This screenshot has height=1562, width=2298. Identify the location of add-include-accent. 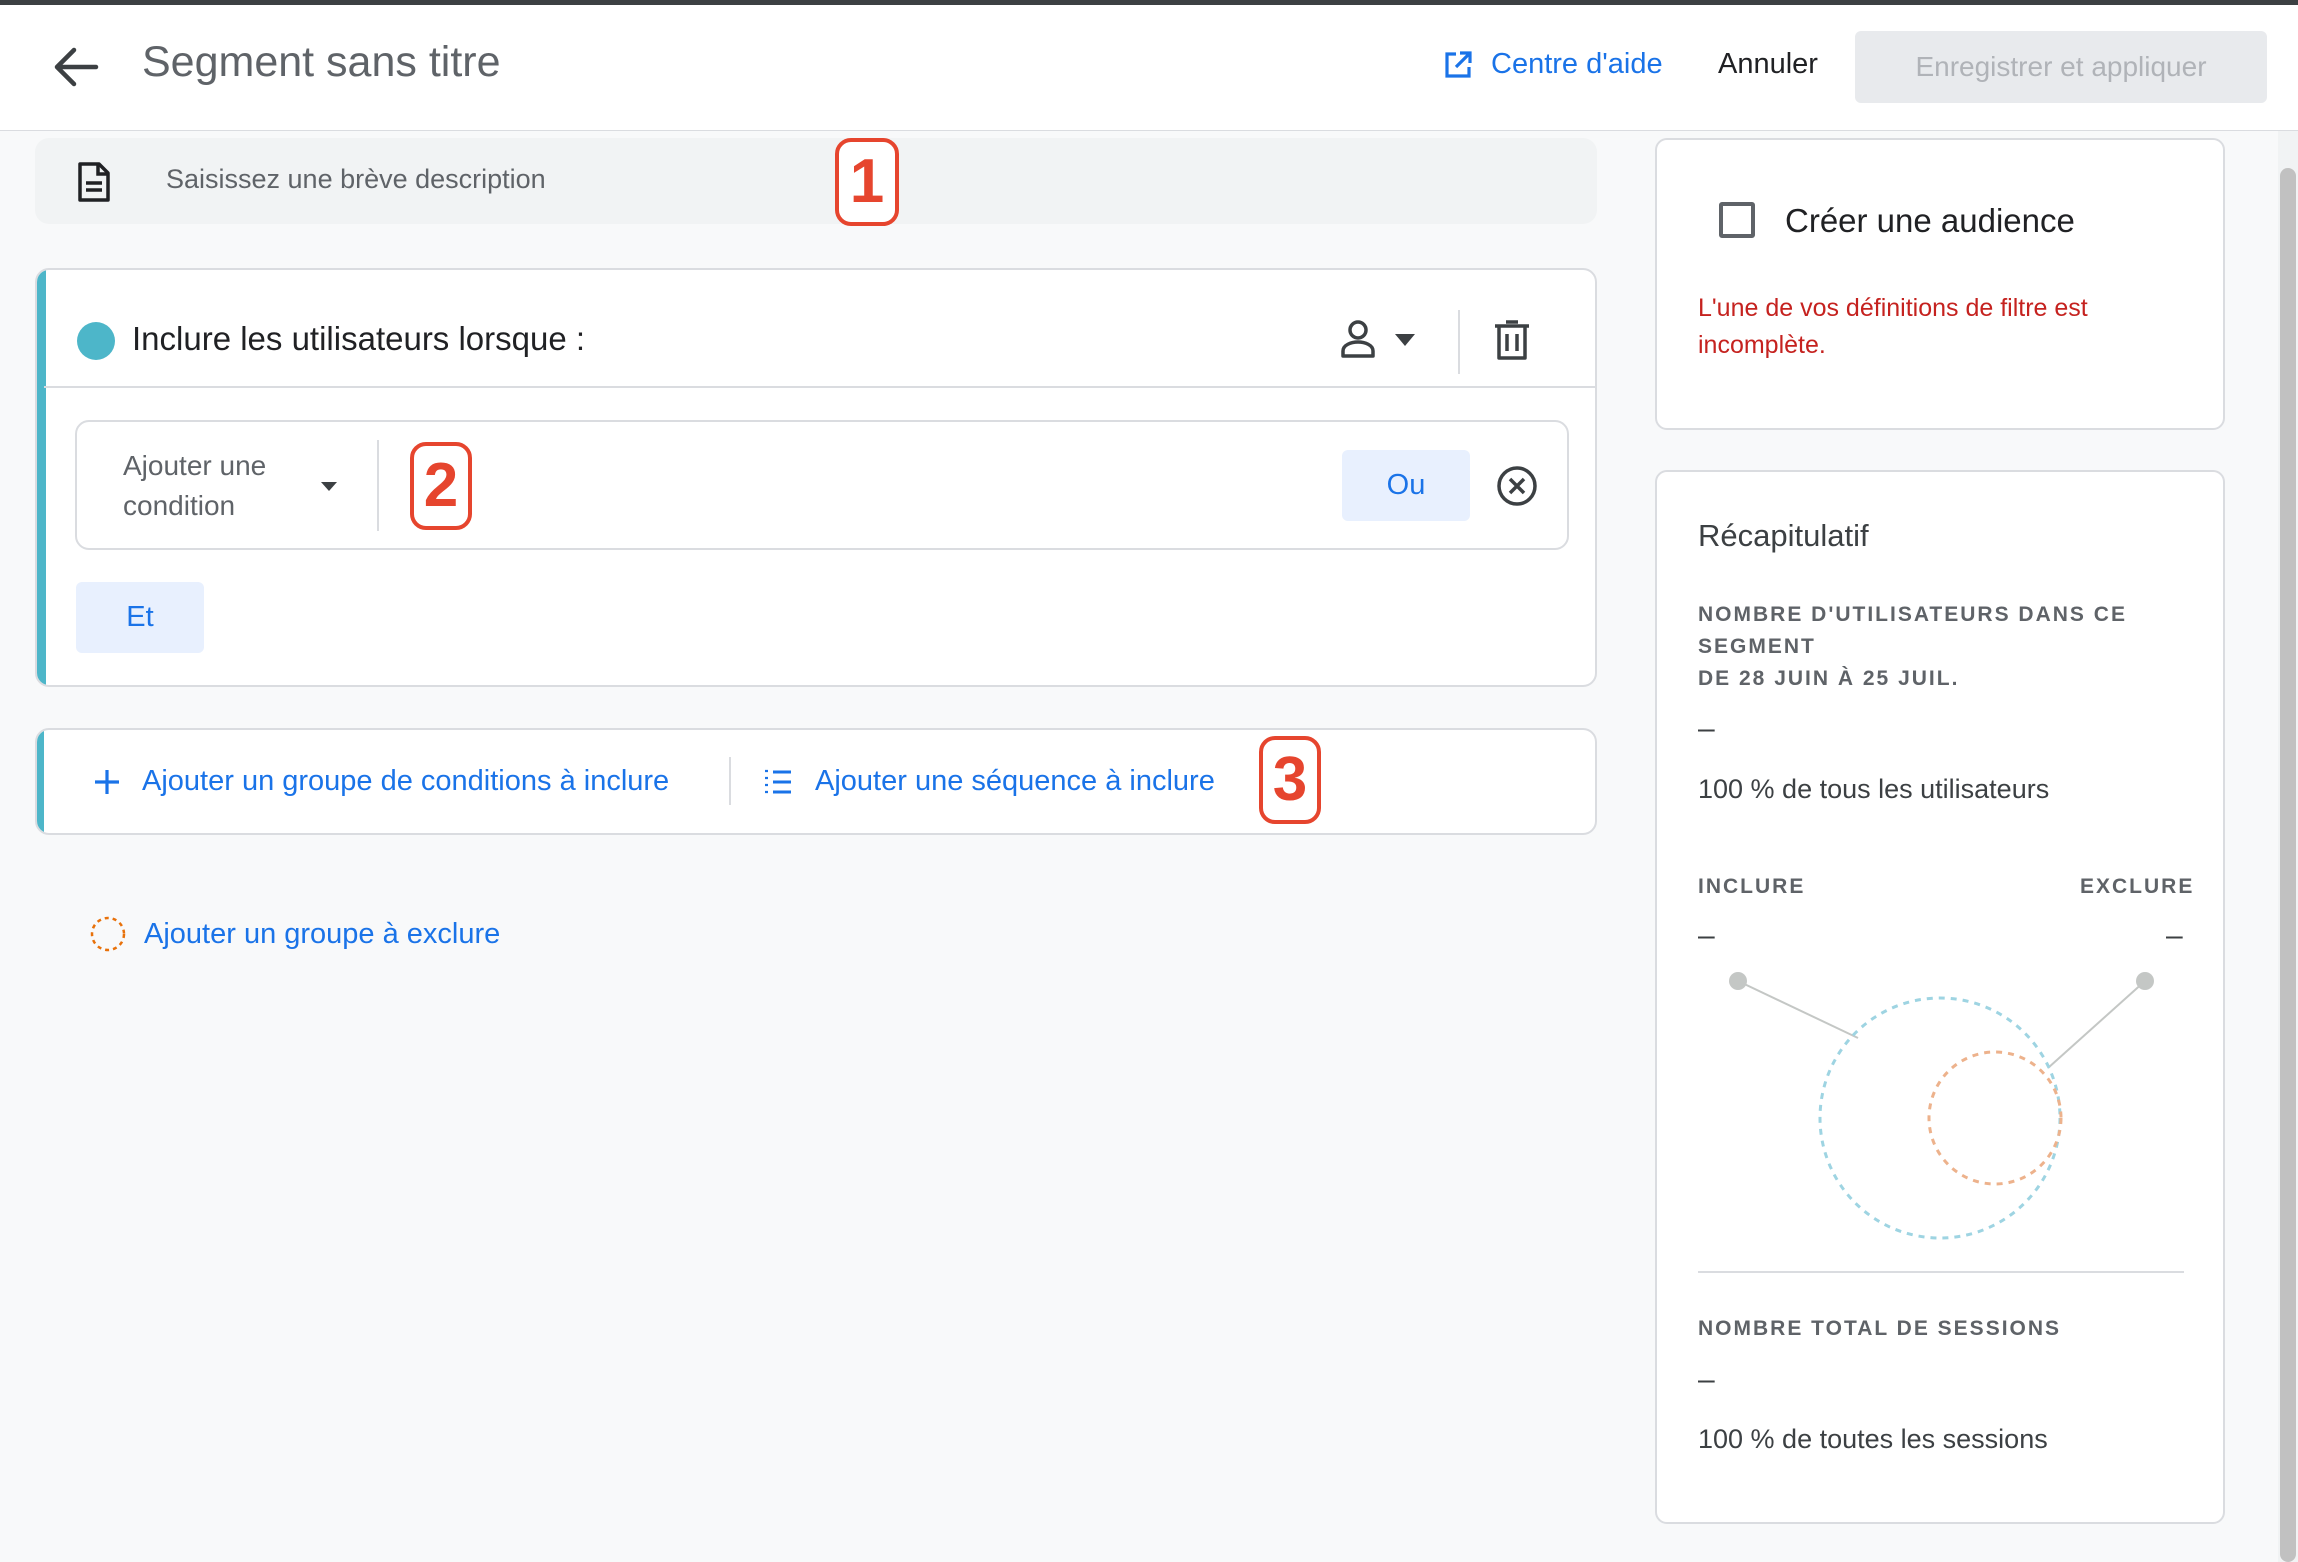
(40, 781).